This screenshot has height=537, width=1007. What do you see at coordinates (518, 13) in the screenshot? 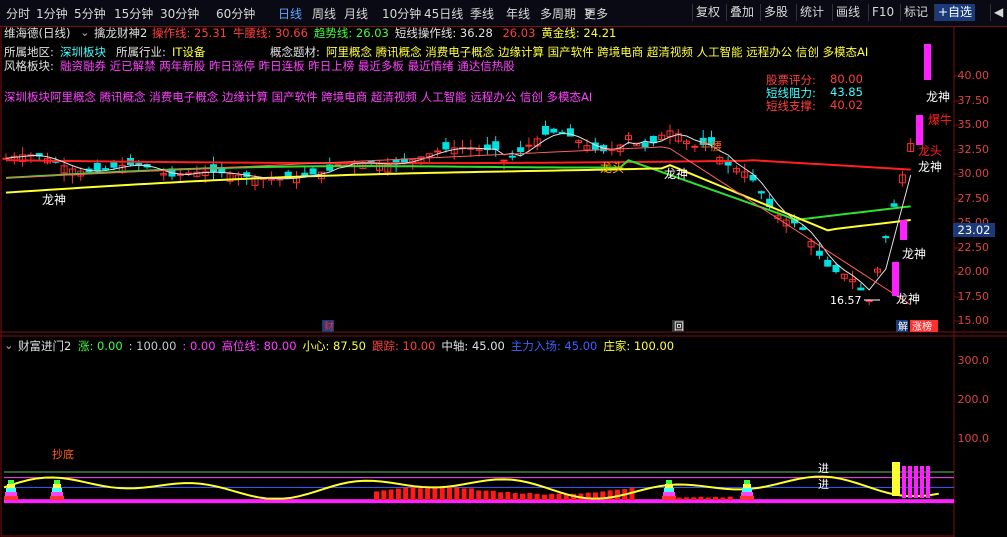
I see `period-tab-12: 年线` at bounding box center [518, 13].